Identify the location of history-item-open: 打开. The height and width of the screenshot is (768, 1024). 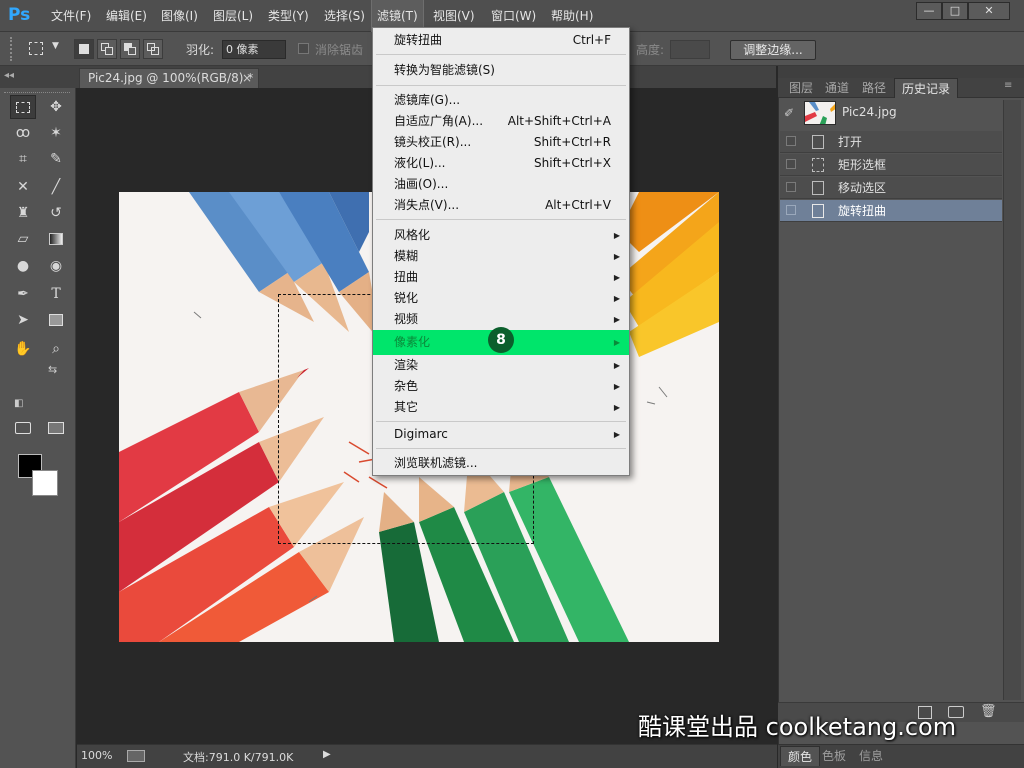
(891, 142).